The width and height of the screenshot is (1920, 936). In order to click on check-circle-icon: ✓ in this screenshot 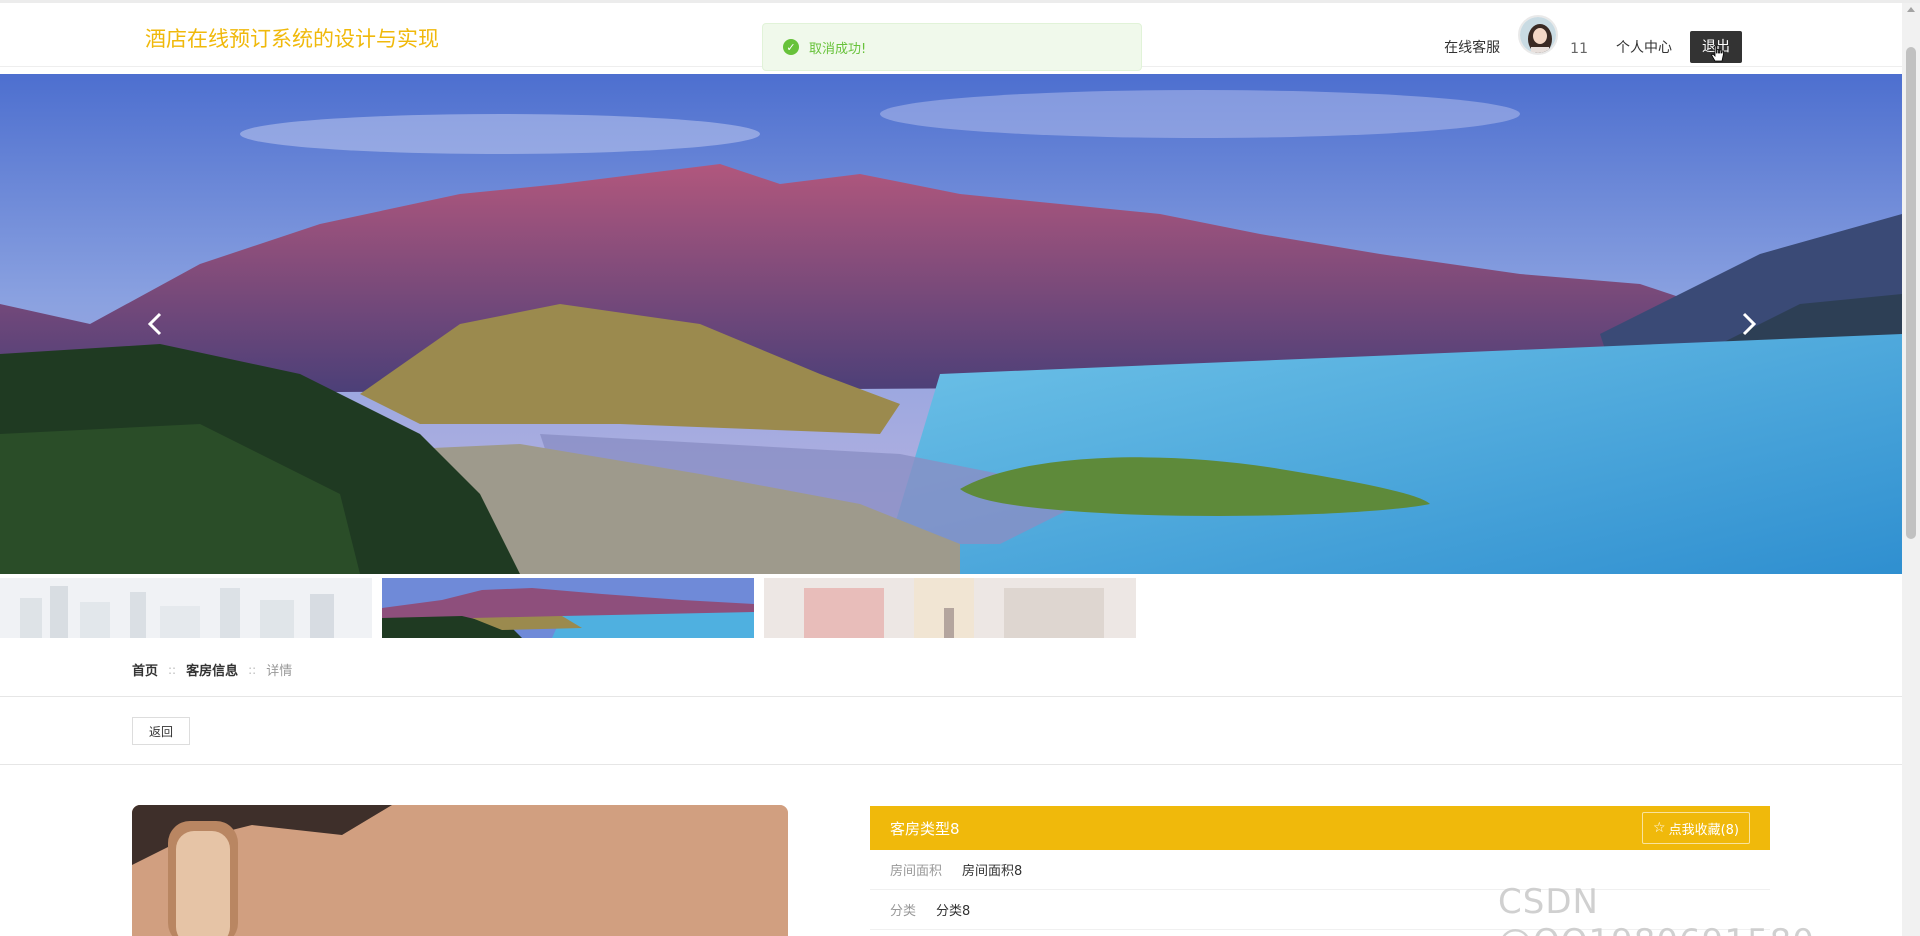, I will do `click(791, 47)`.